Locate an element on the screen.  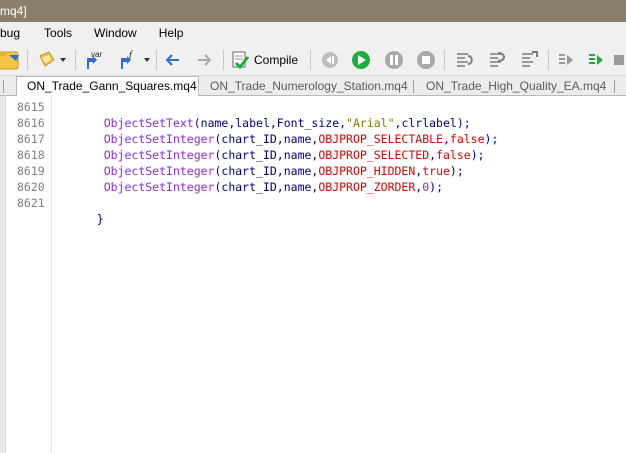
start-testing-icon is located at coordinates (596, 59).